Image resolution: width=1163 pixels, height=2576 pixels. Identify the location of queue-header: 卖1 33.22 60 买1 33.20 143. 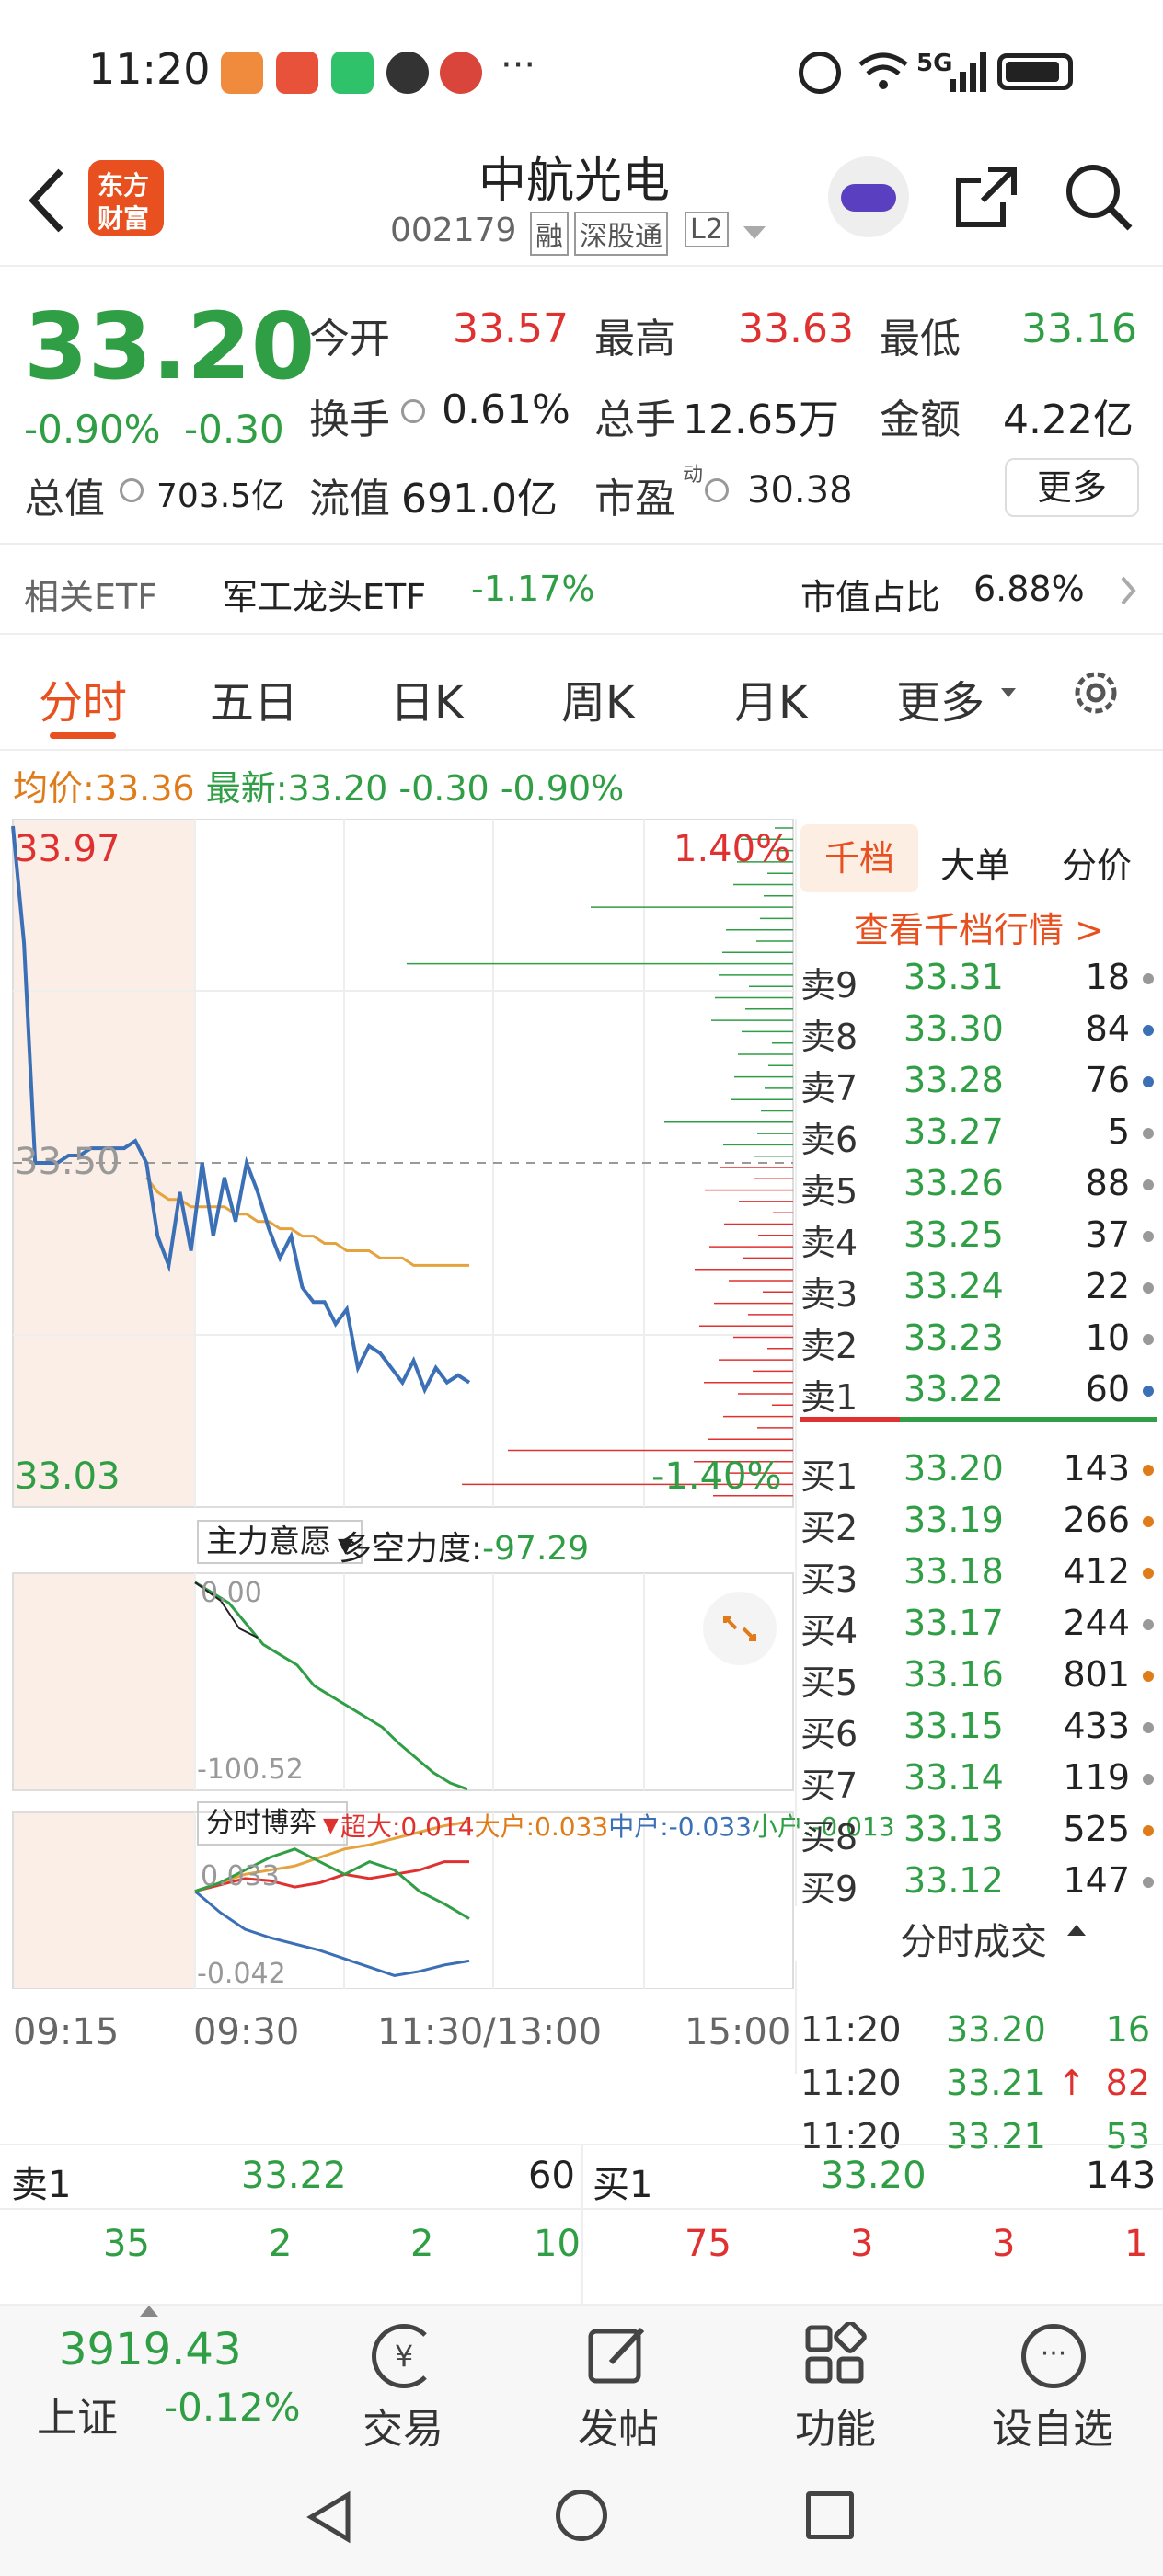
(581, 2265).